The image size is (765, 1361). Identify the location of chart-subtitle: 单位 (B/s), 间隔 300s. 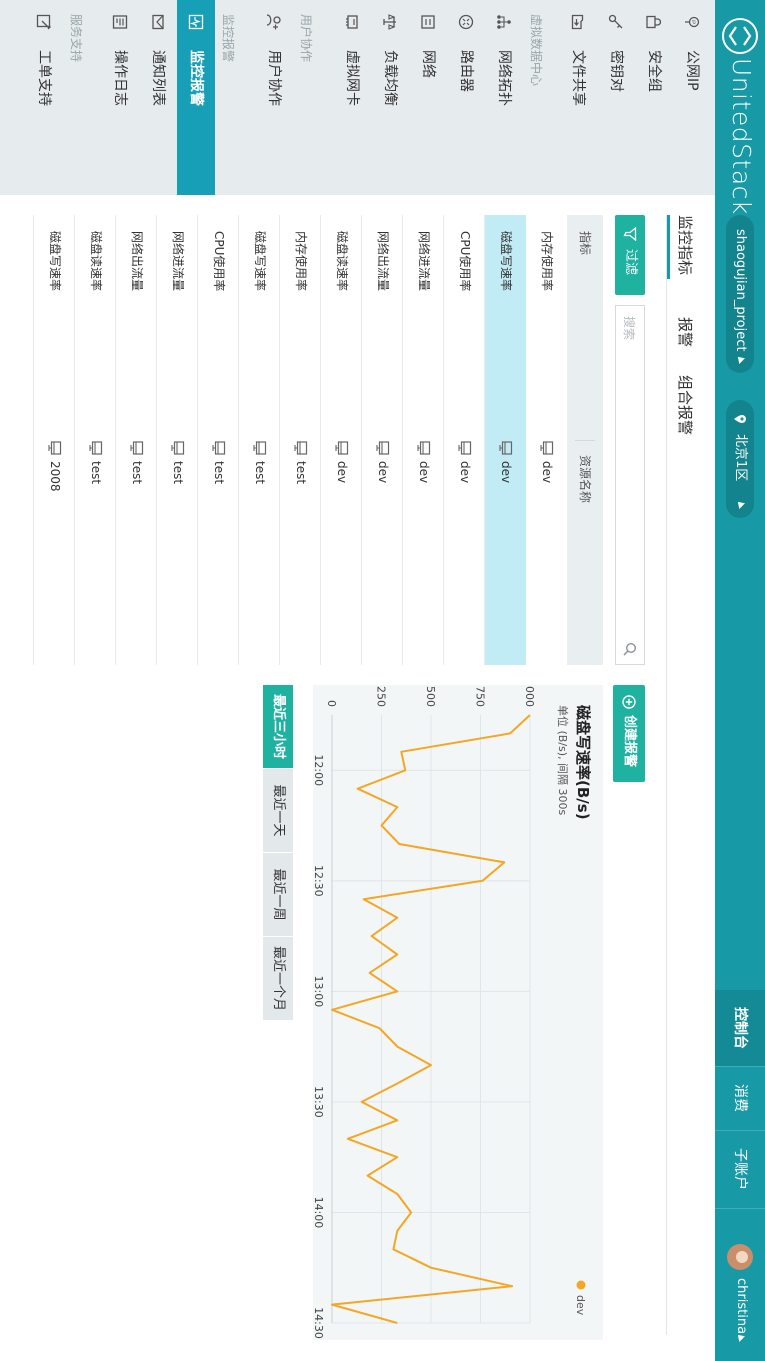
(563, 760).